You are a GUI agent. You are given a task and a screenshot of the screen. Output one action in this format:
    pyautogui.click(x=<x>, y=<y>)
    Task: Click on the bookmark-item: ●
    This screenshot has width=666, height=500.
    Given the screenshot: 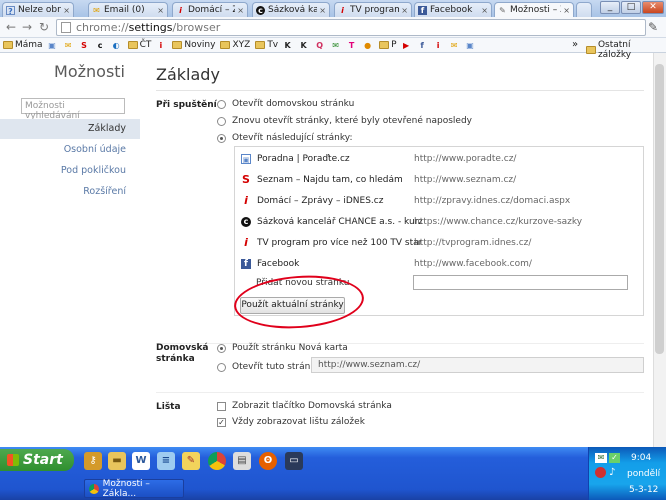 What is the action you would take?
    pyautogui.click(x=368, y=45)
    